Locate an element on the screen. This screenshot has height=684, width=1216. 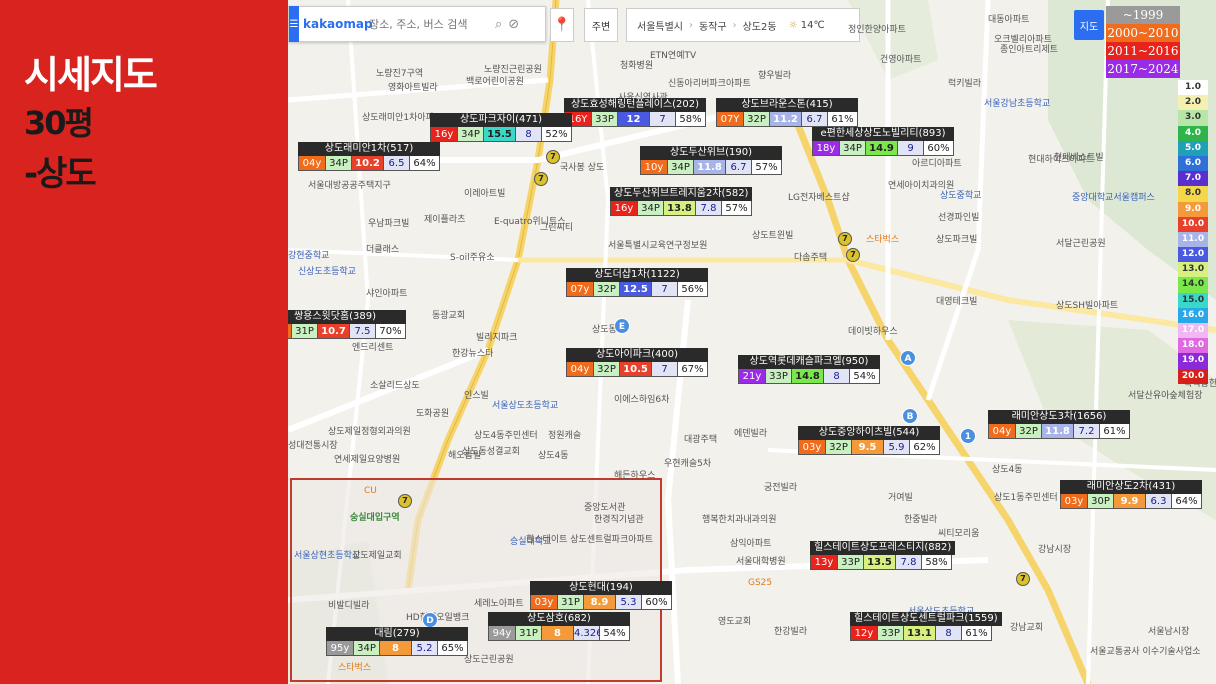
place-label: 동광교회 is located at coordinates (448, 314).